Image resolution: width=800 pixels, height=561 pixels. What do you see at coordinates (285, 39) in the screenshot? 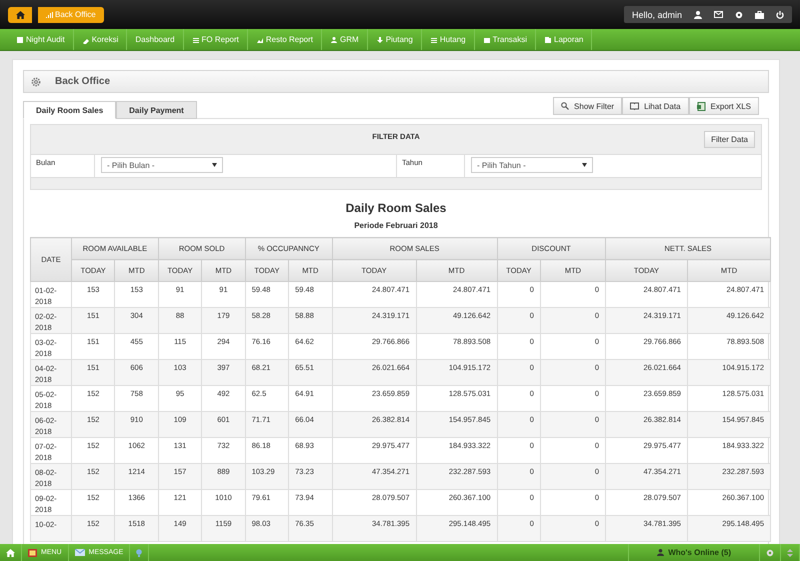
I see `nav-menu-item: Resto Report` at bounding box center [285, 39].